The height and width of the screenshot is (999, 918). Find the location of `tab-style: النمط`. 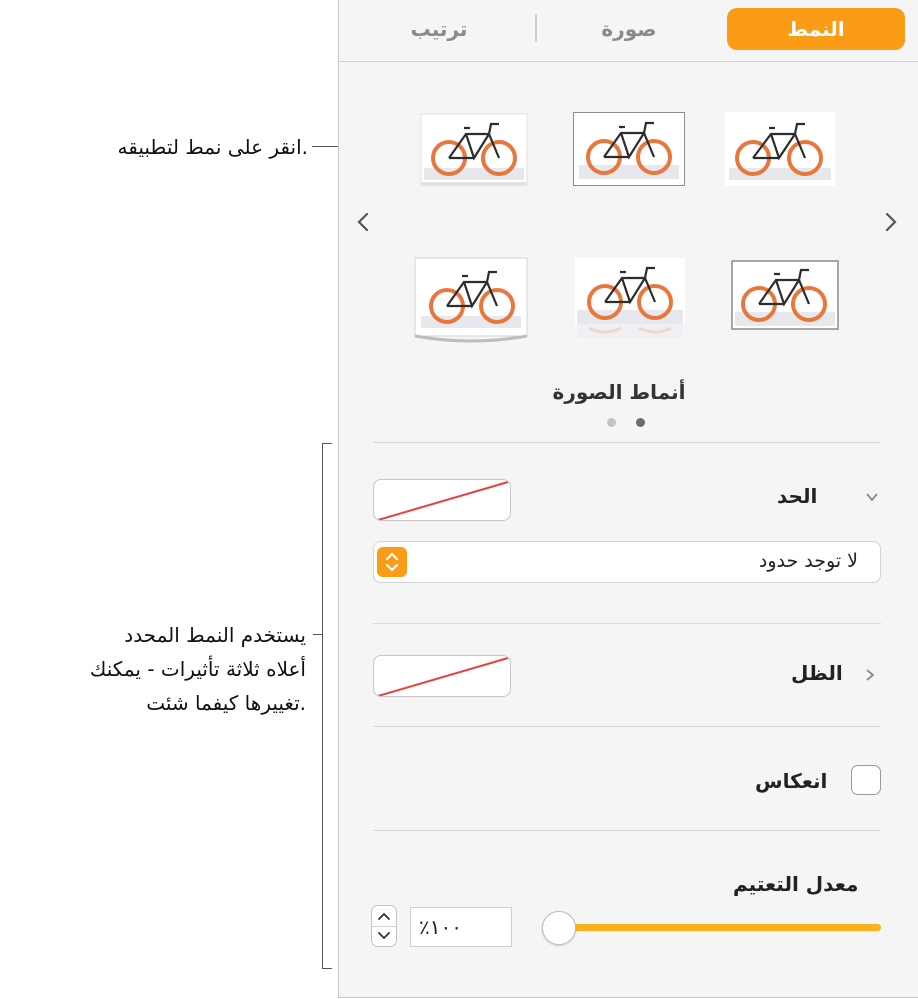

tab-style: النمط is located at coordinates (816, 29).